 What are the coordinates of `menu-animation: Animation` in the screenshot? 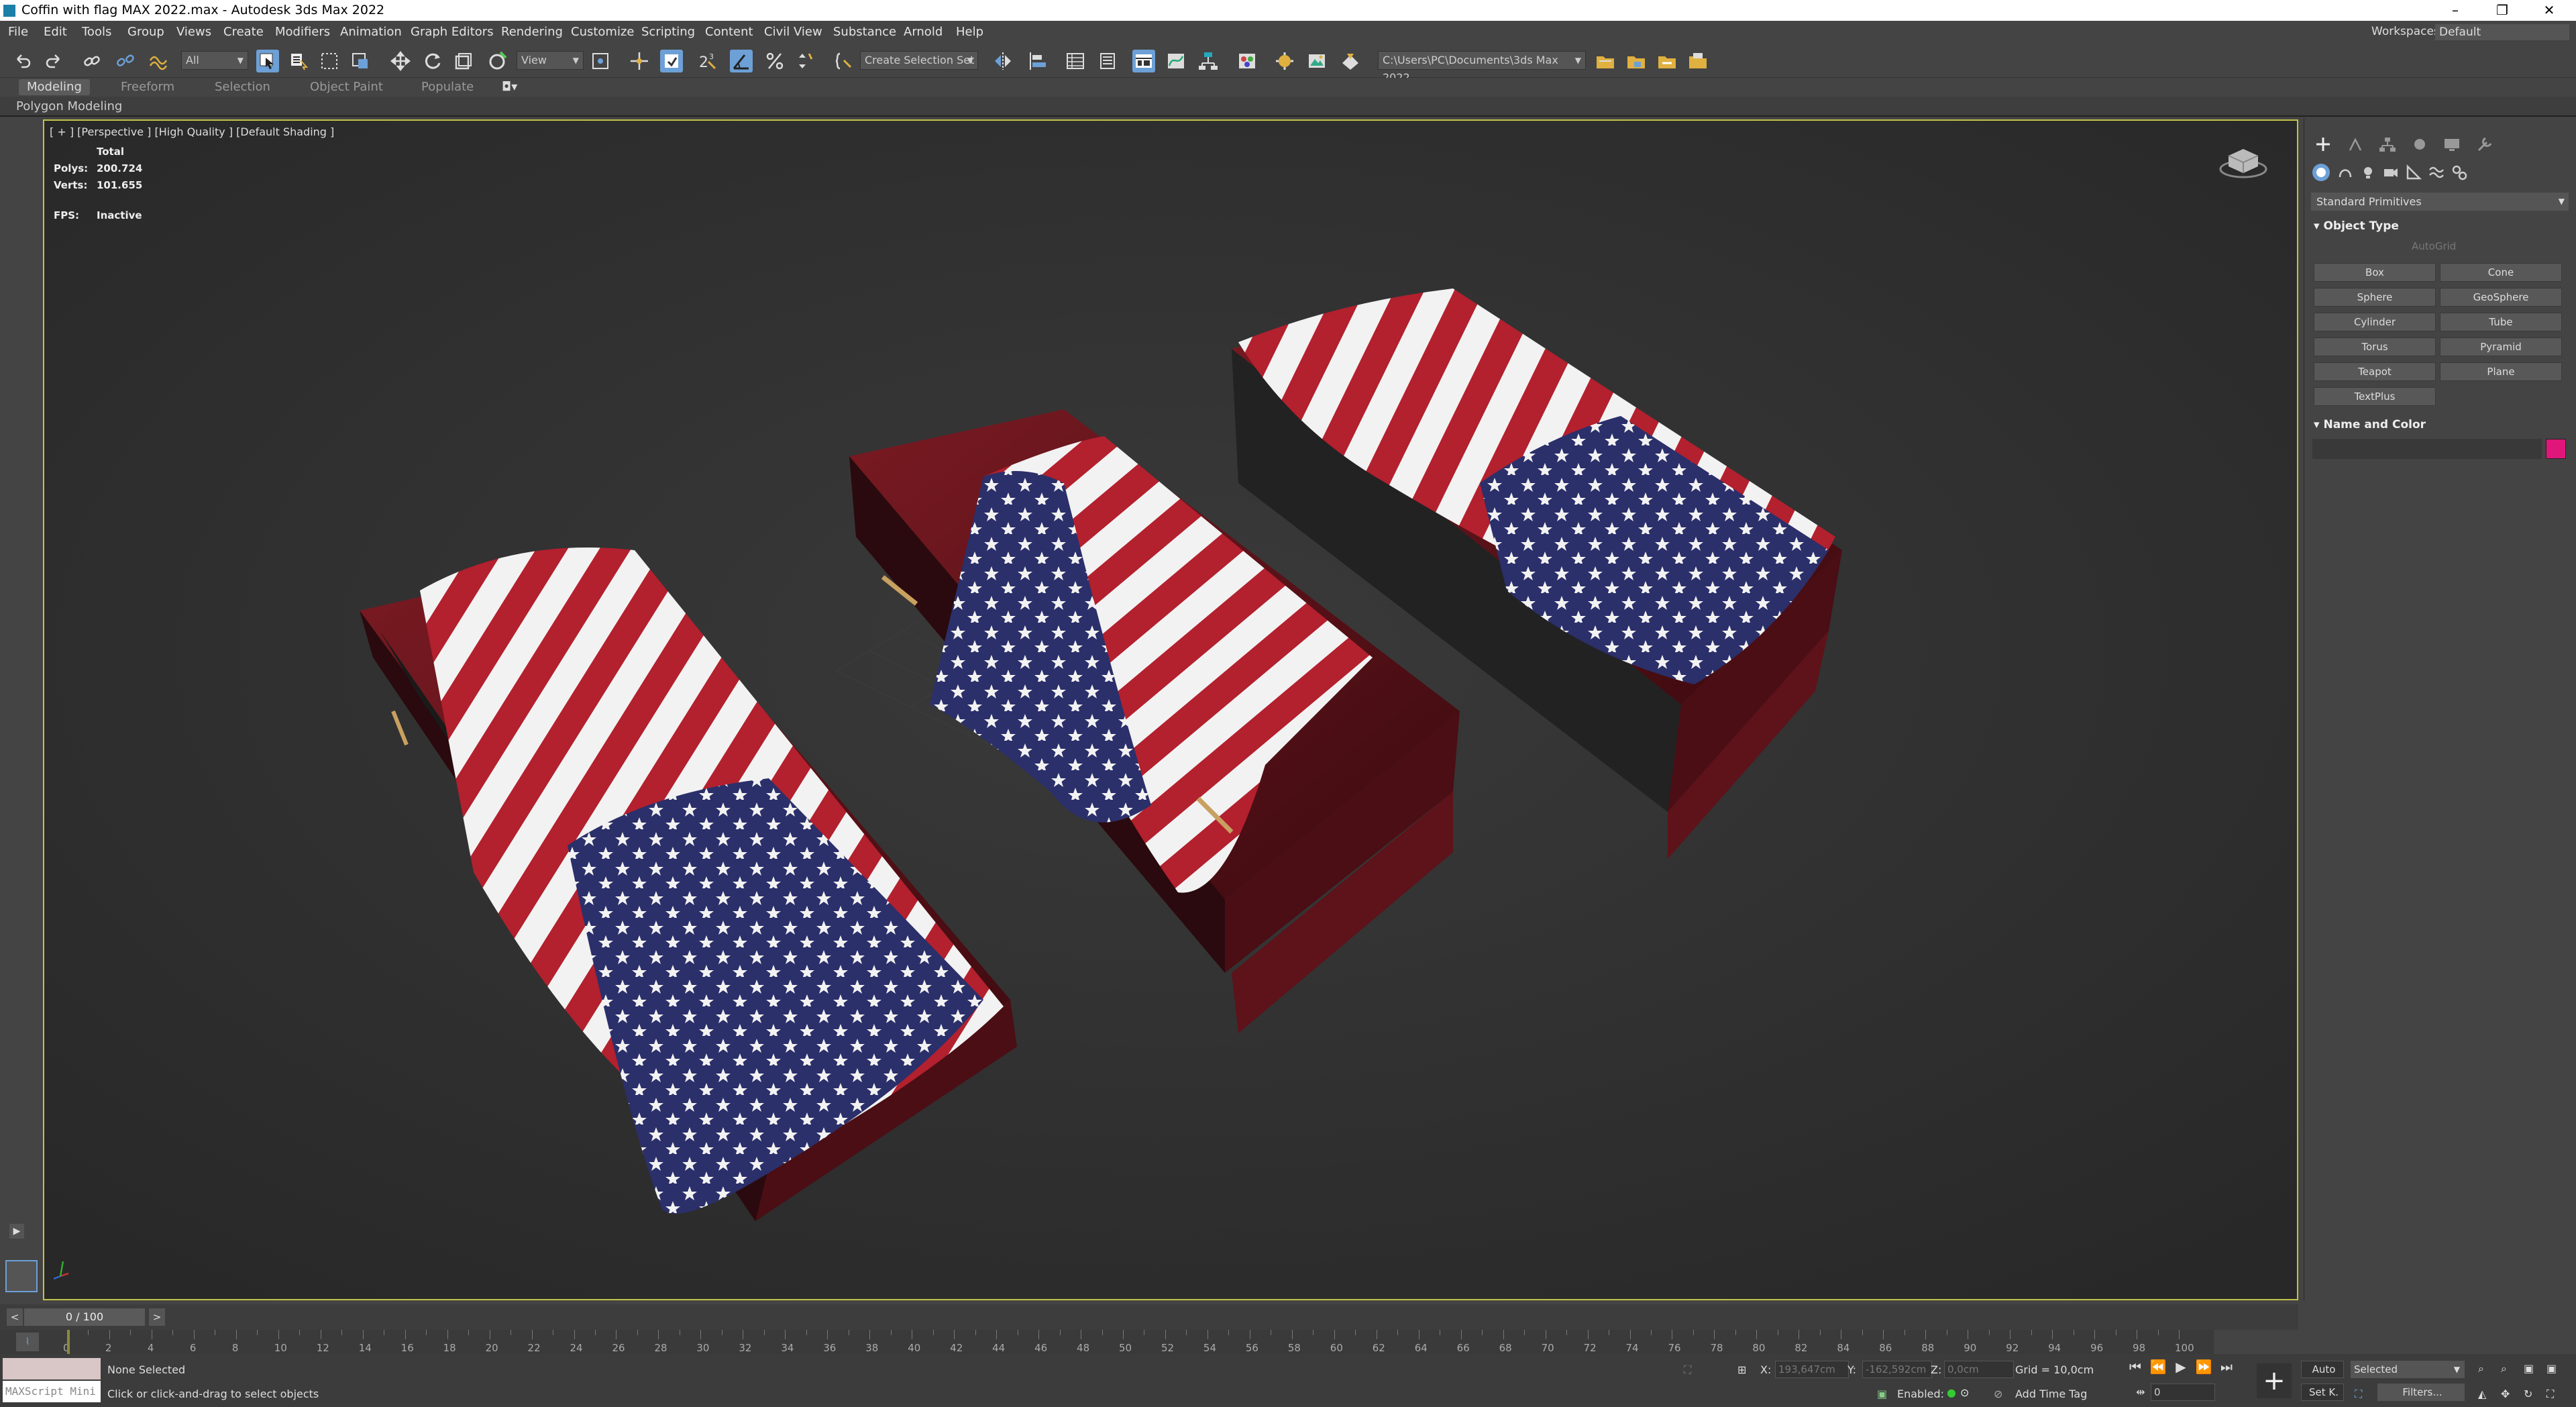 It's located at (371, 32).